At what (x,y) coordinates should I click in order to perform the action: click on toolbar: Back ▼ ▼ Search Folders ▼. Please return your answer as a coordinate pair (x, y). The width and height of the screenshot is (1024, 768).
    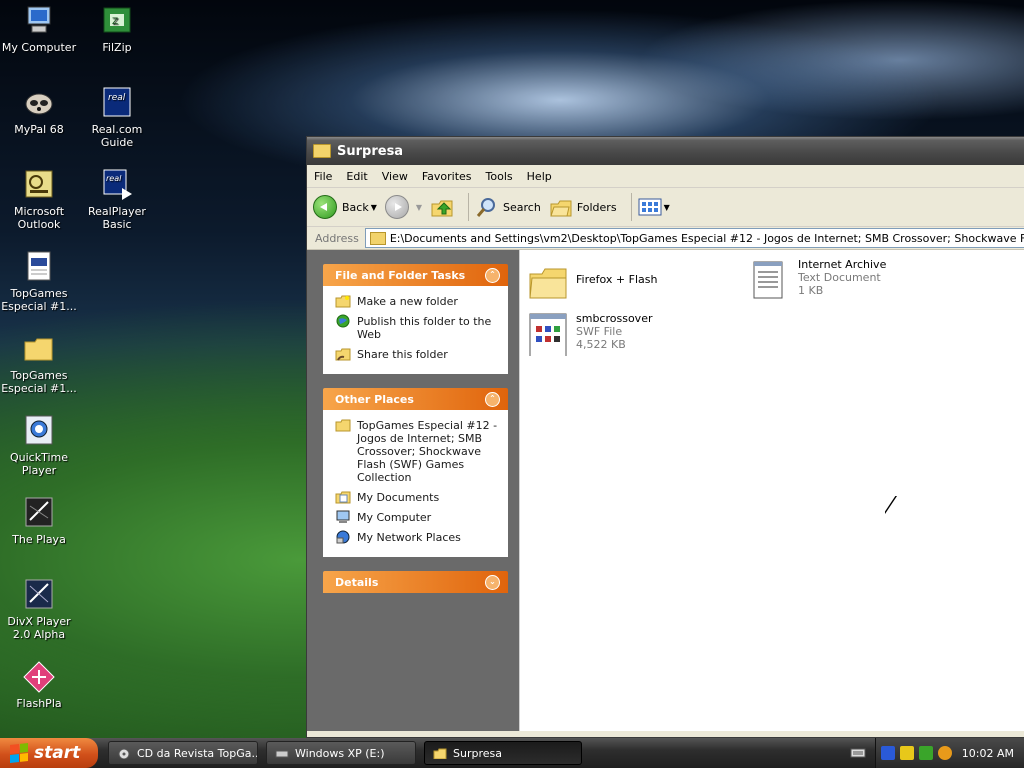
    Looking at the image, I should click on (665, 207).